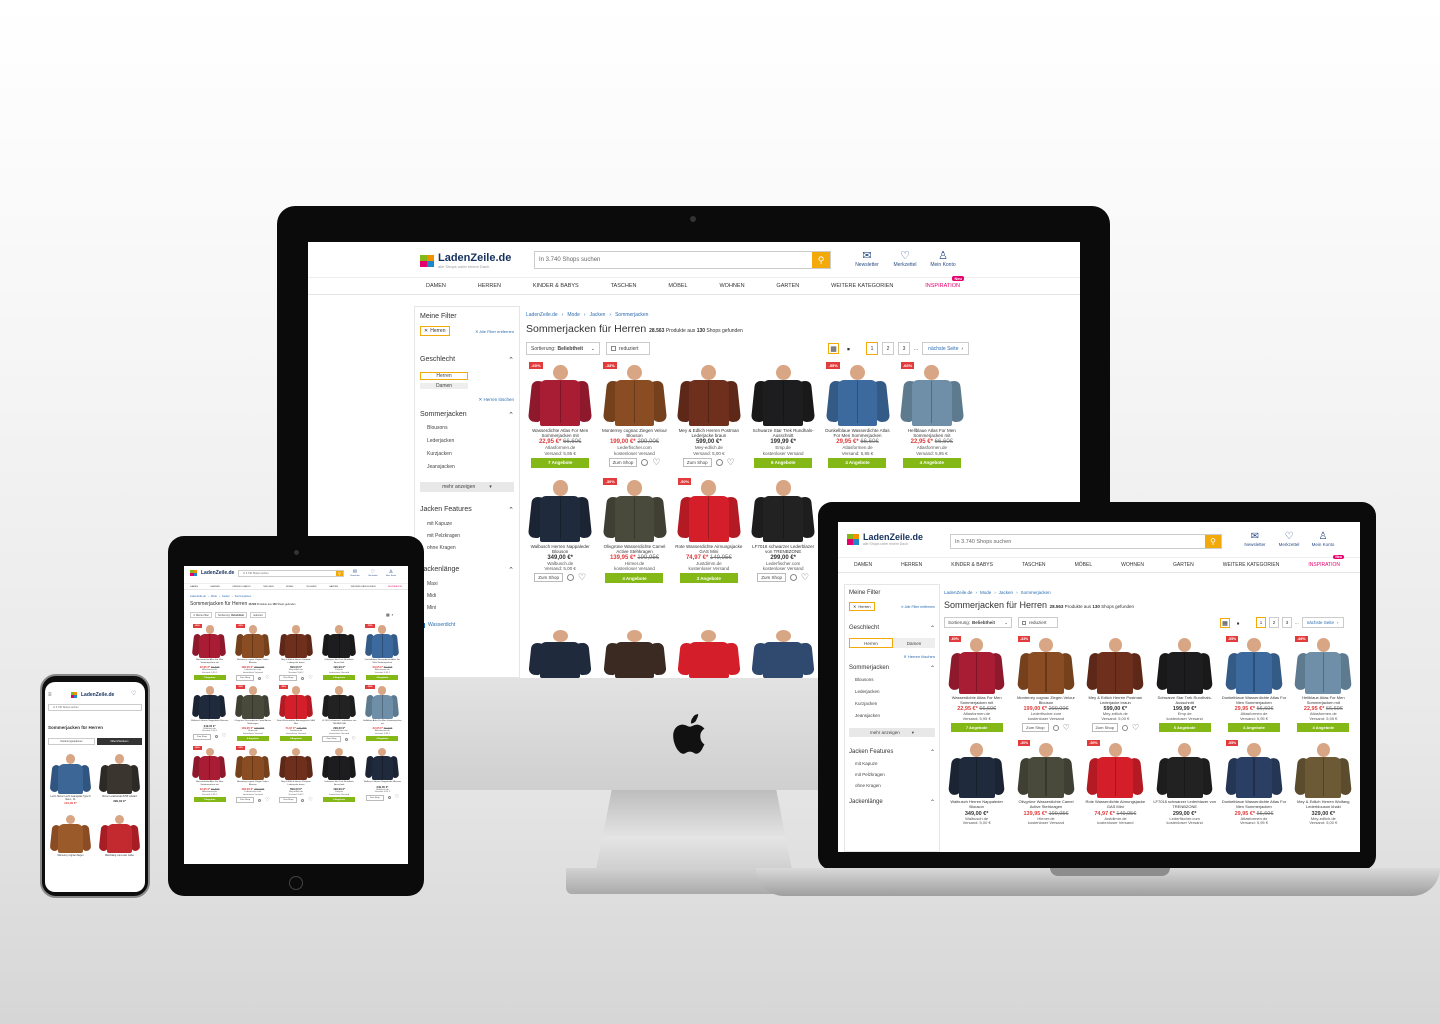 This screenshot has width=1440, height=1024. Describe the element at coordinates (944, 282) in the screenshot. I see `nav-item-inspiration: INSPIRATION Neu` at that location.